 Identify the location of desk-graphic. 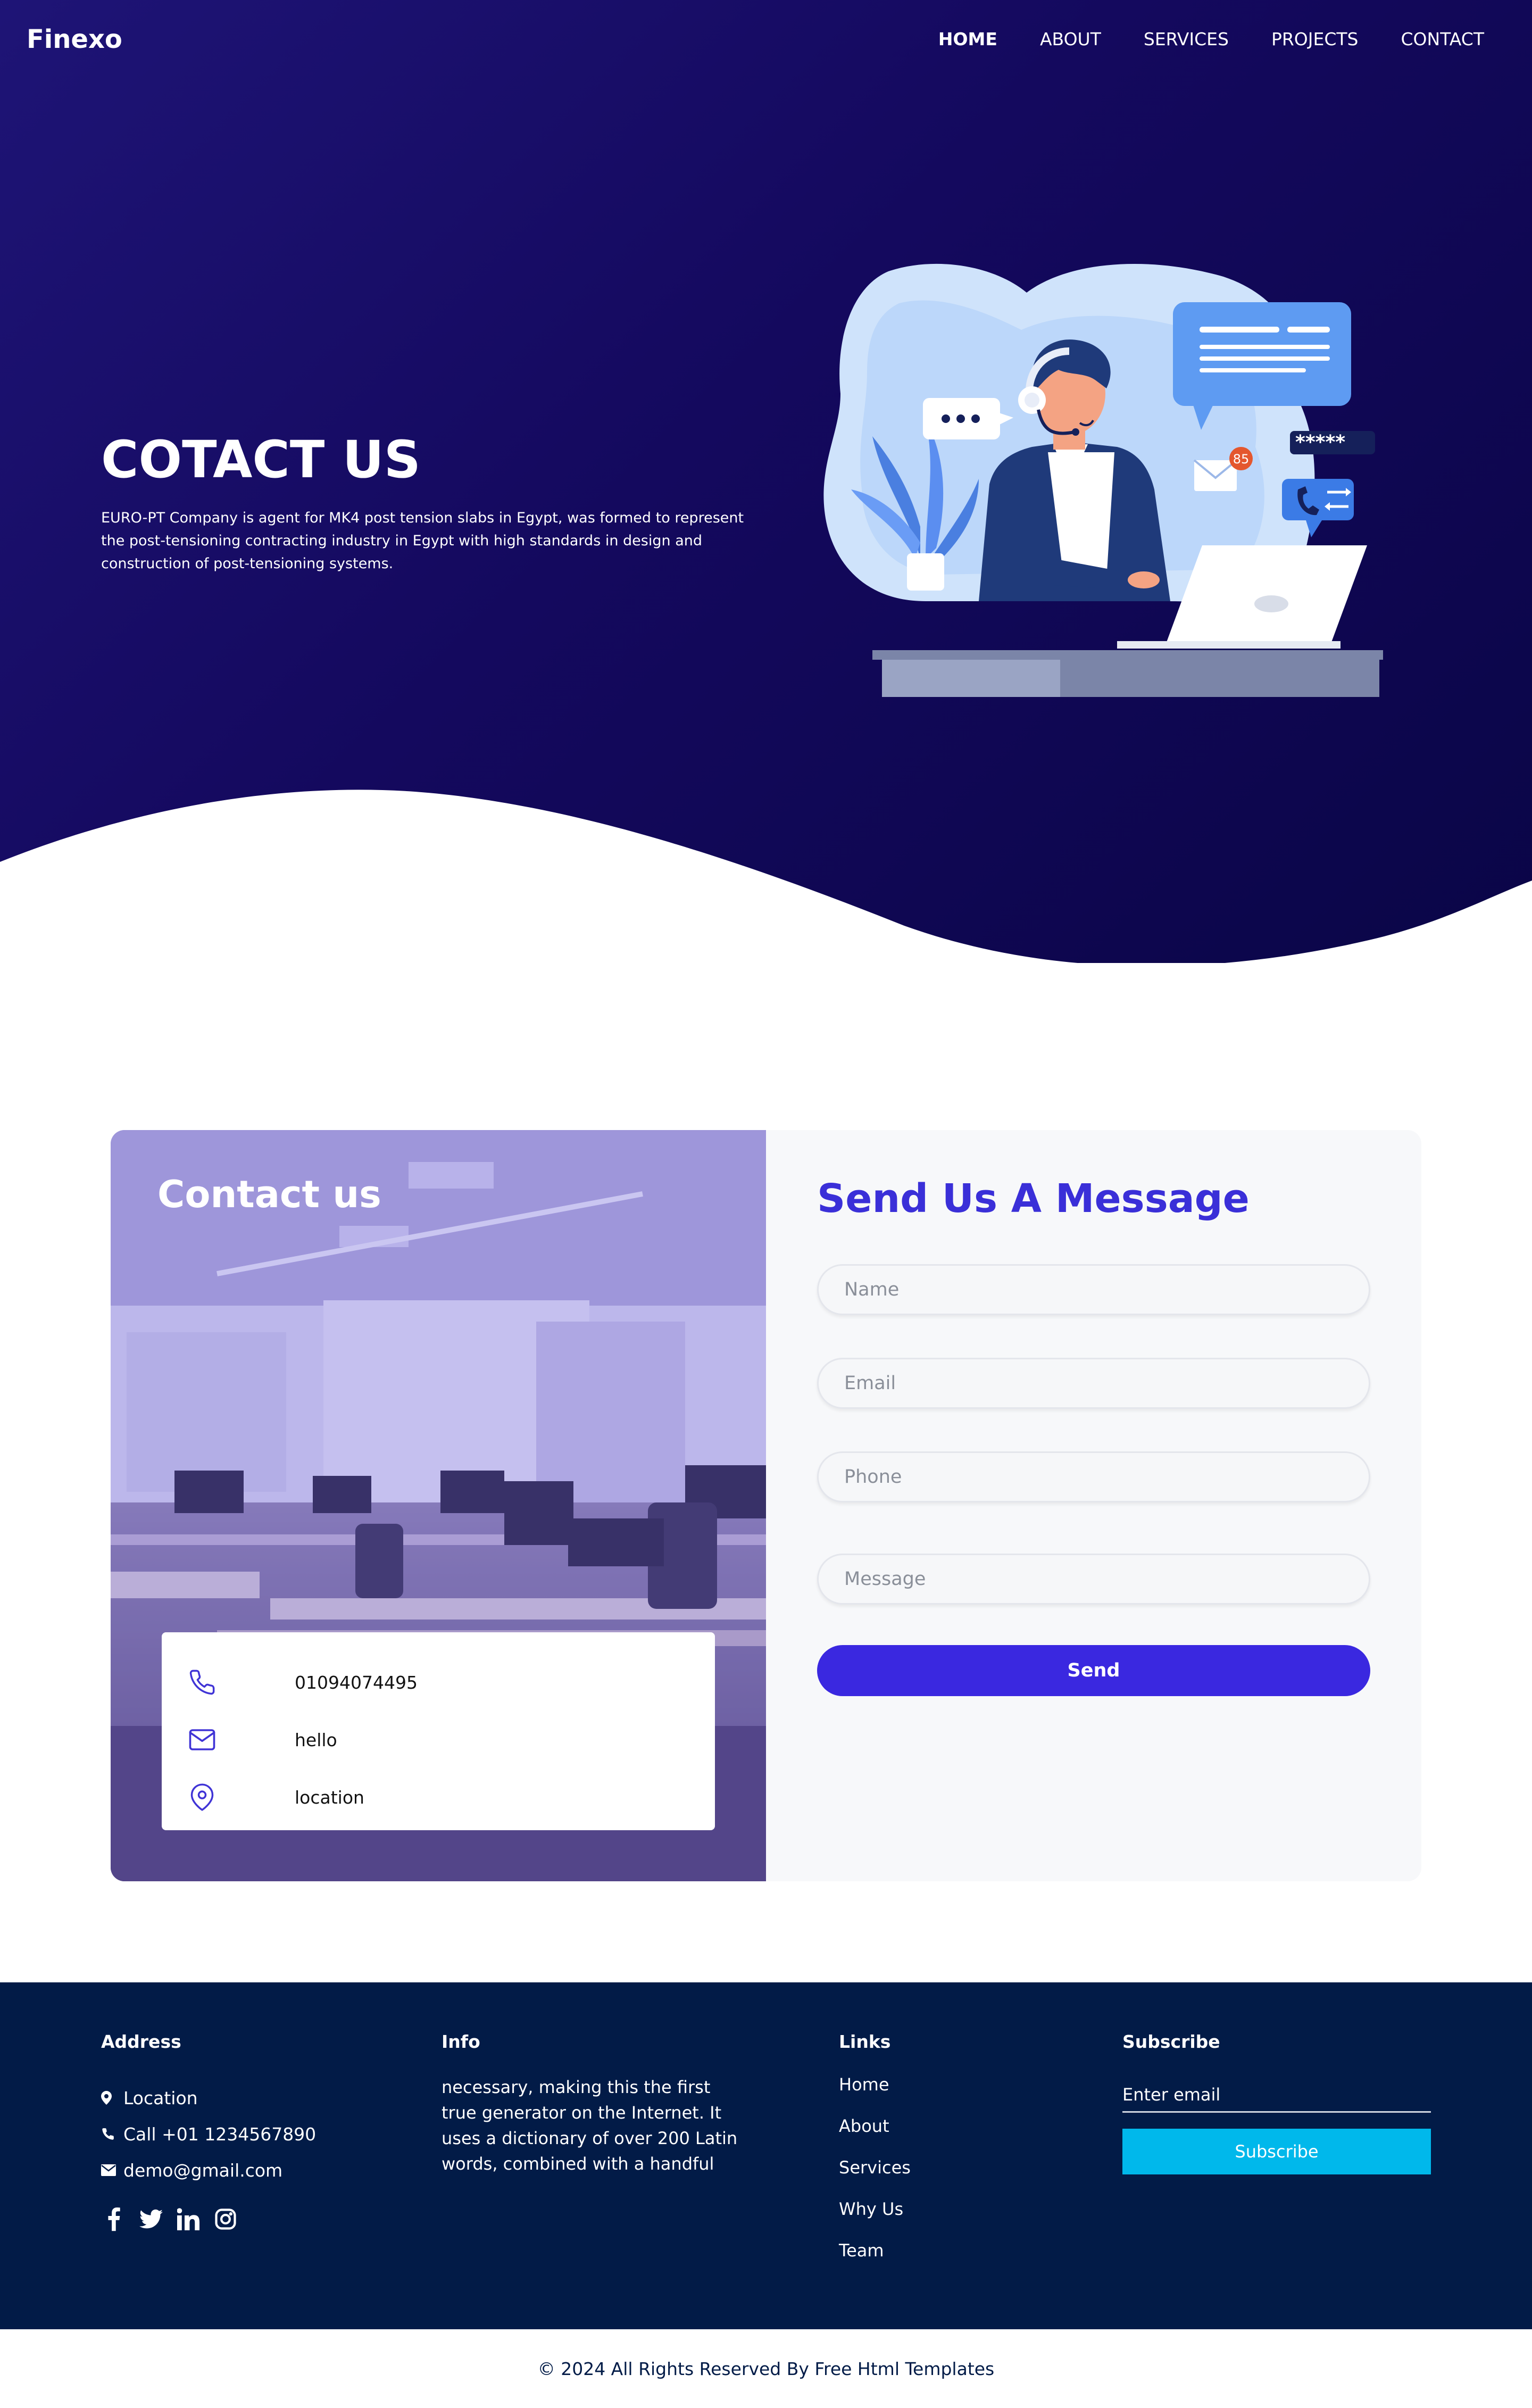
(1127, 673).